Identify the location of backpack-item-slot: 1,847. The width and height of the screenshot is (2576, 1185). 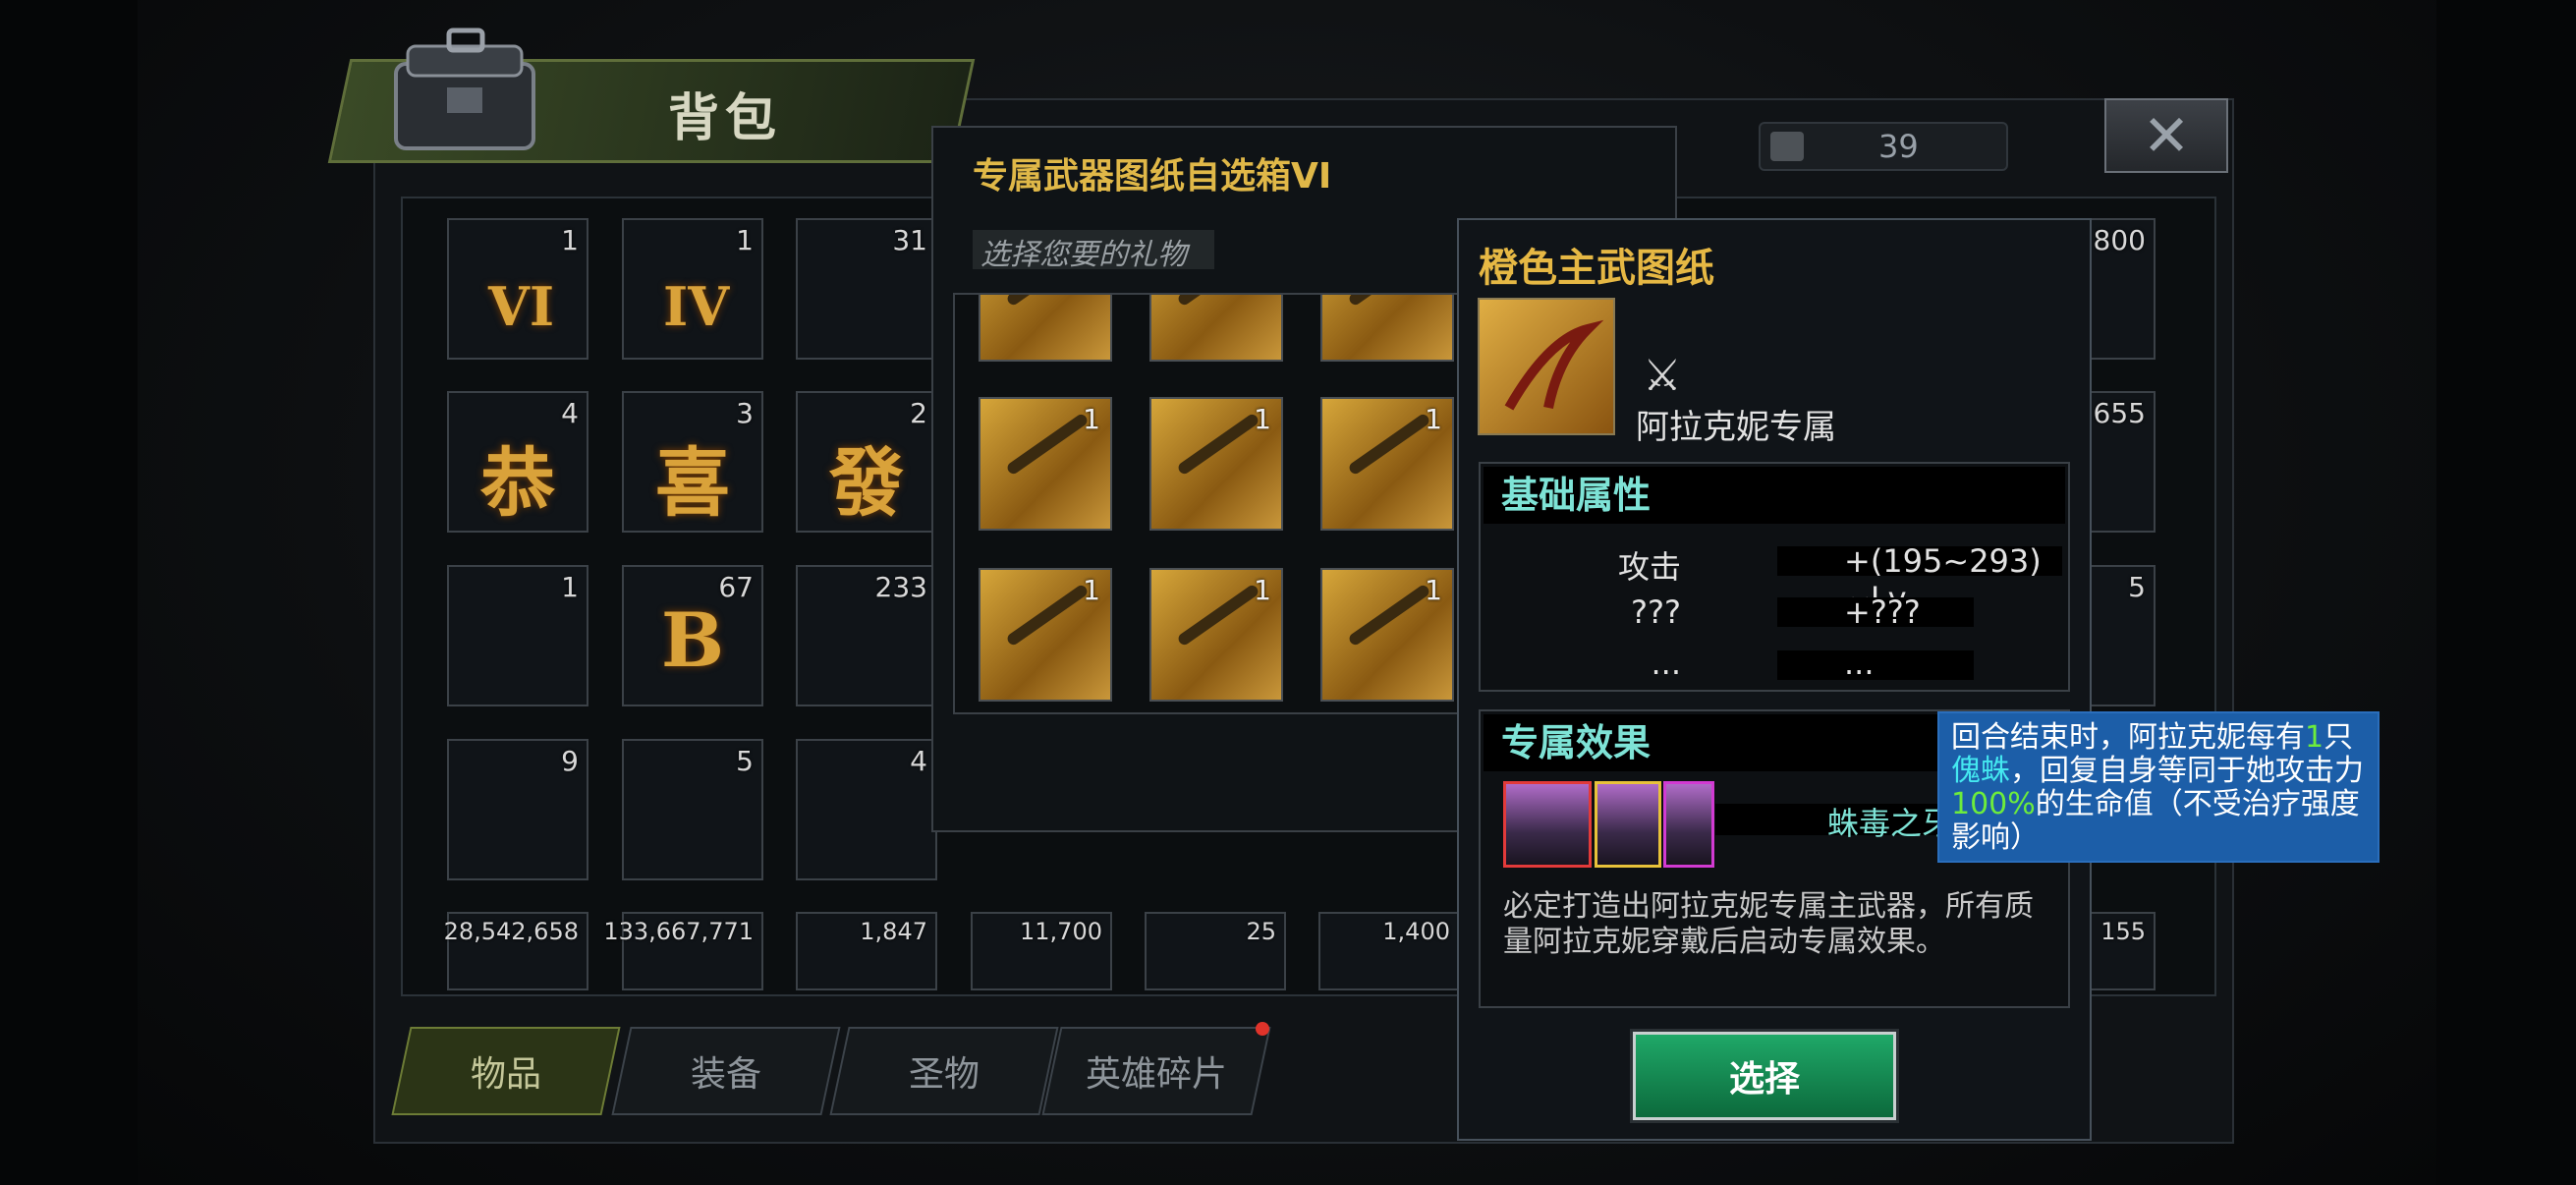
(866, 951).